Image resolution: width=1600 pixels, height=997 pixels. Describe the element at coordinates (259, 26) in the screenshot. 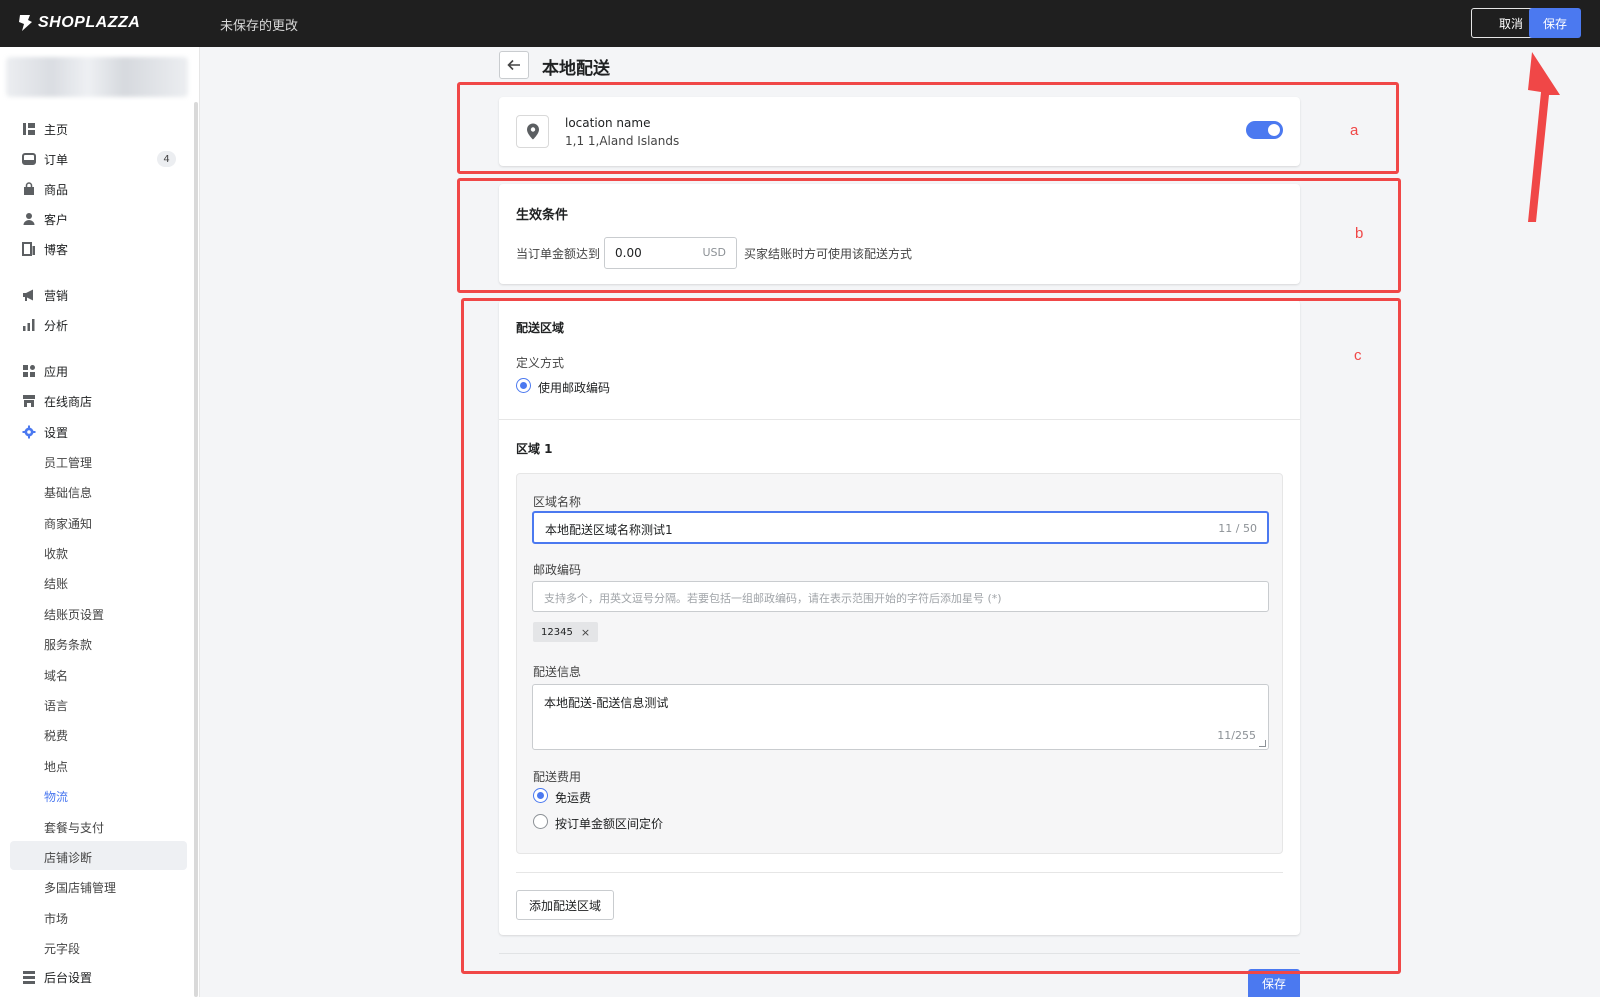

I see `unsaved-changes-text: 未保存的更改` at that location.